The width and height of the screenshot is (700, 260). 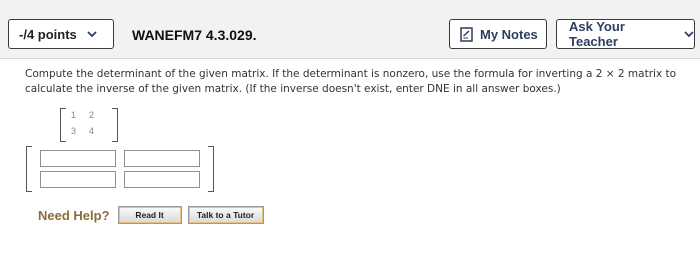 I want to click on help-row: Need Help? Read It Talk to a Tutor, so click(x=154, y=215).